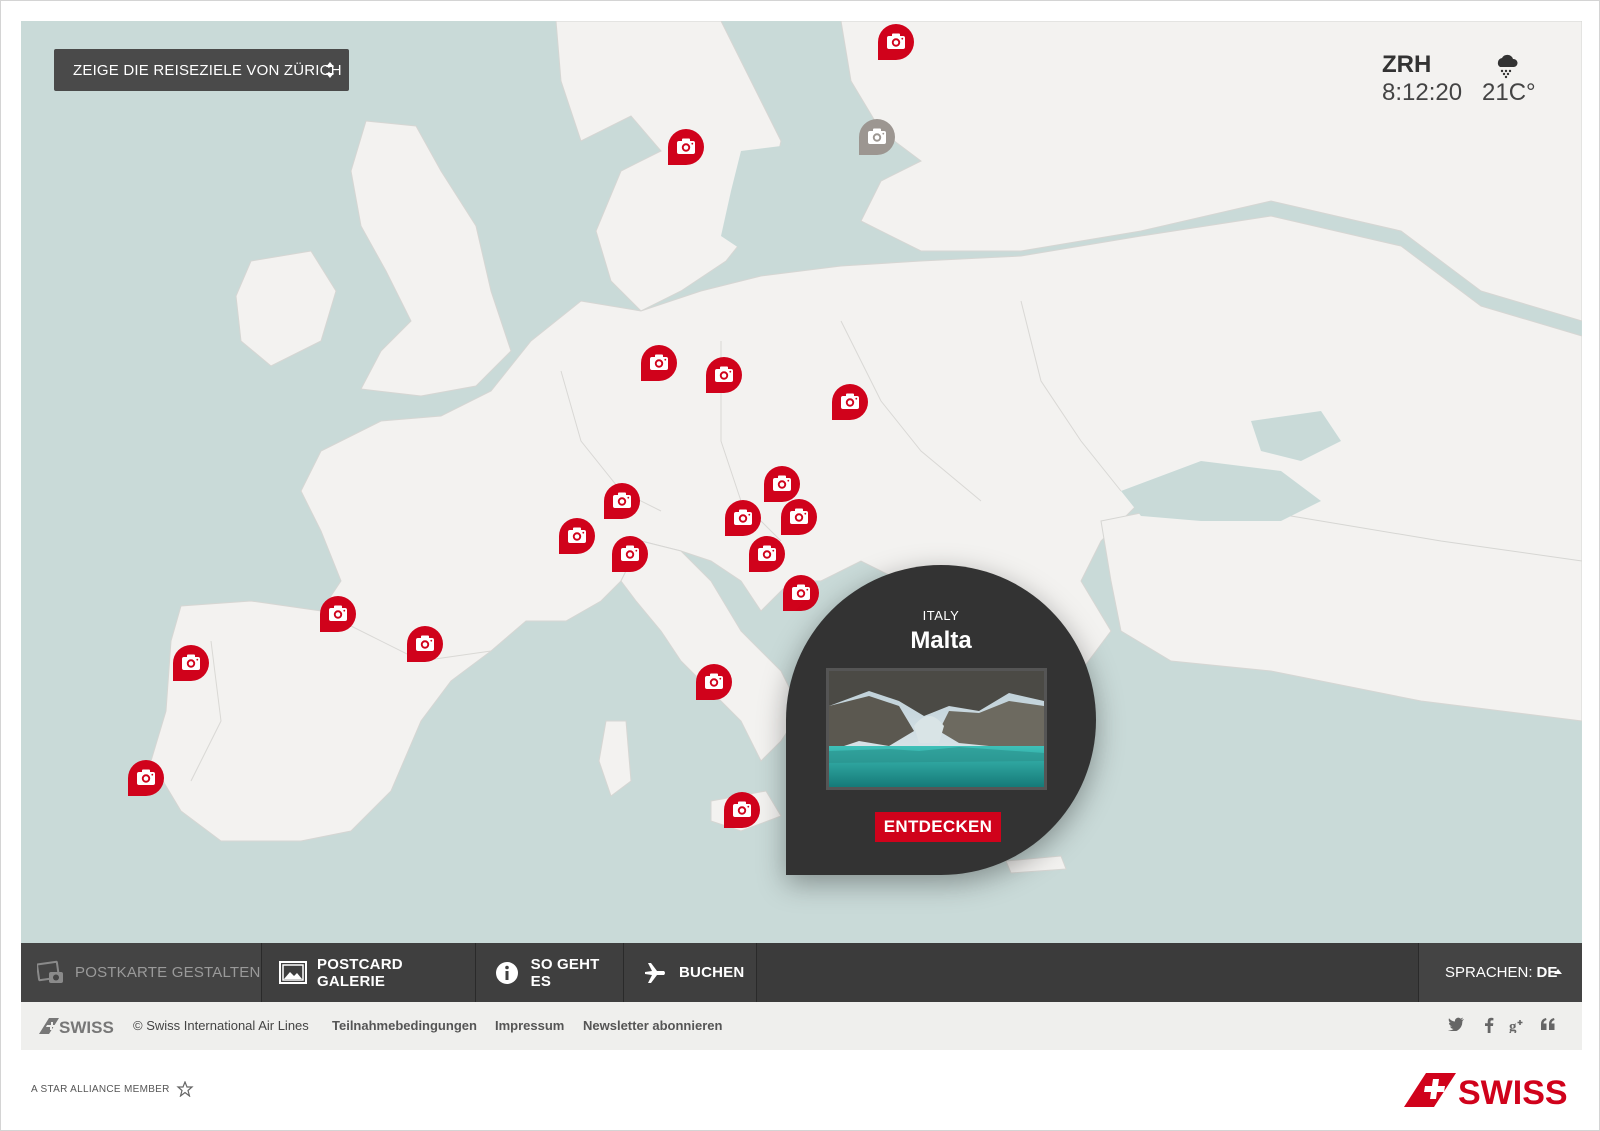 This screenshot has height=1131, width=1600. I want to click on link-teilnahmebedingungen: Teilnahmebedingungen, so click(404, 1025).